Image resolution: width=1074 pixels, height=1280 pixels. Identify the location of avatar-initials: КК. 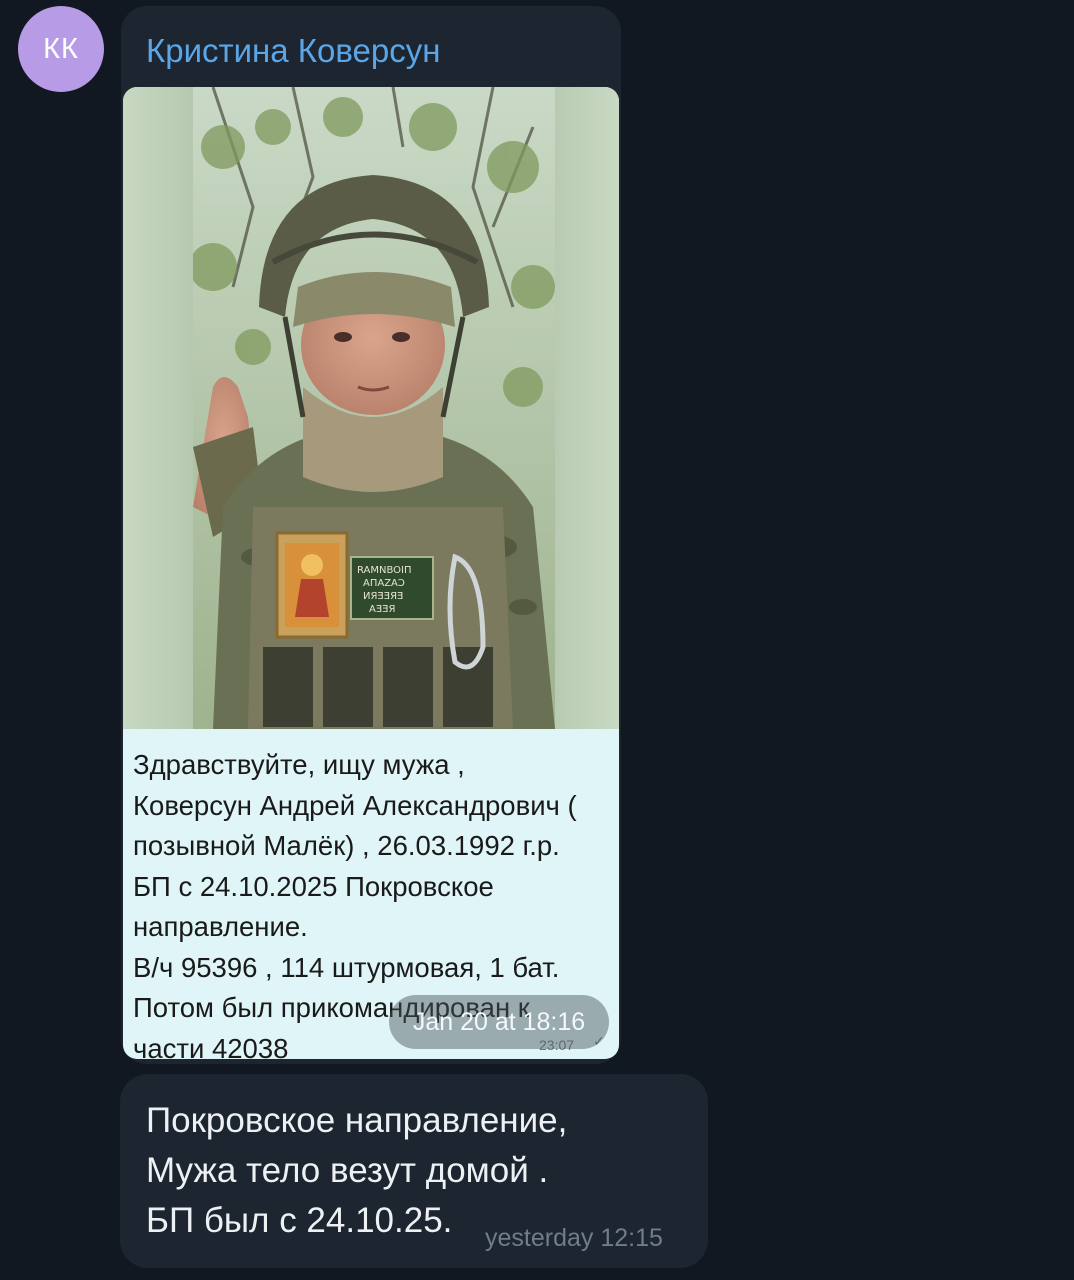
(61, 48).